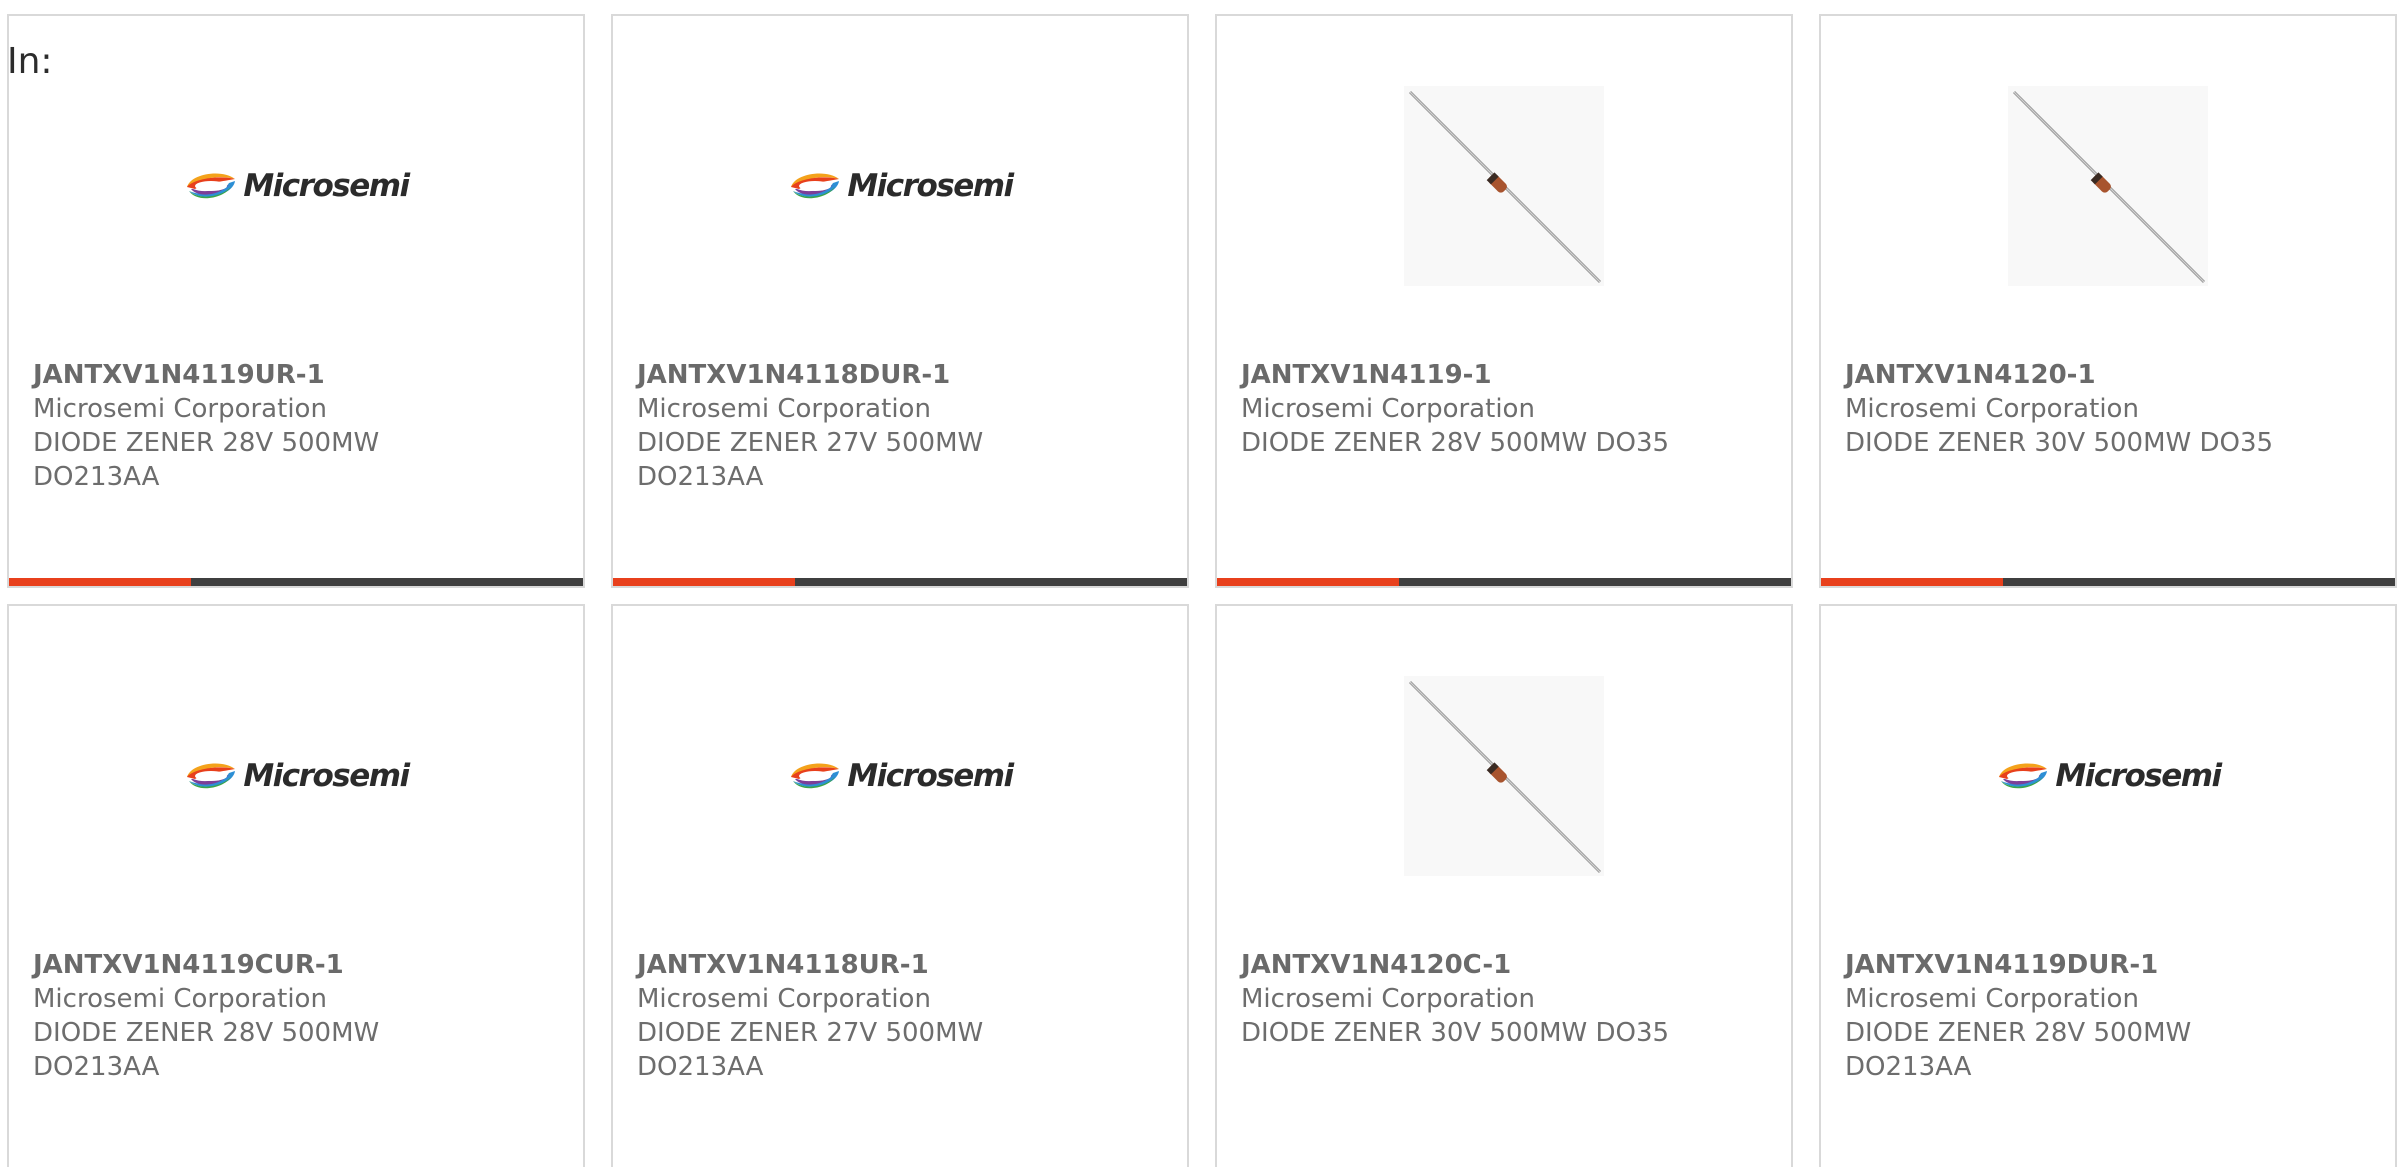 This screenshot has height=1167, width=2400. Describe the element at coordinates (1506, 375) in the screenshot. I see `part-number: JANTXV1N4119-1` at that location.